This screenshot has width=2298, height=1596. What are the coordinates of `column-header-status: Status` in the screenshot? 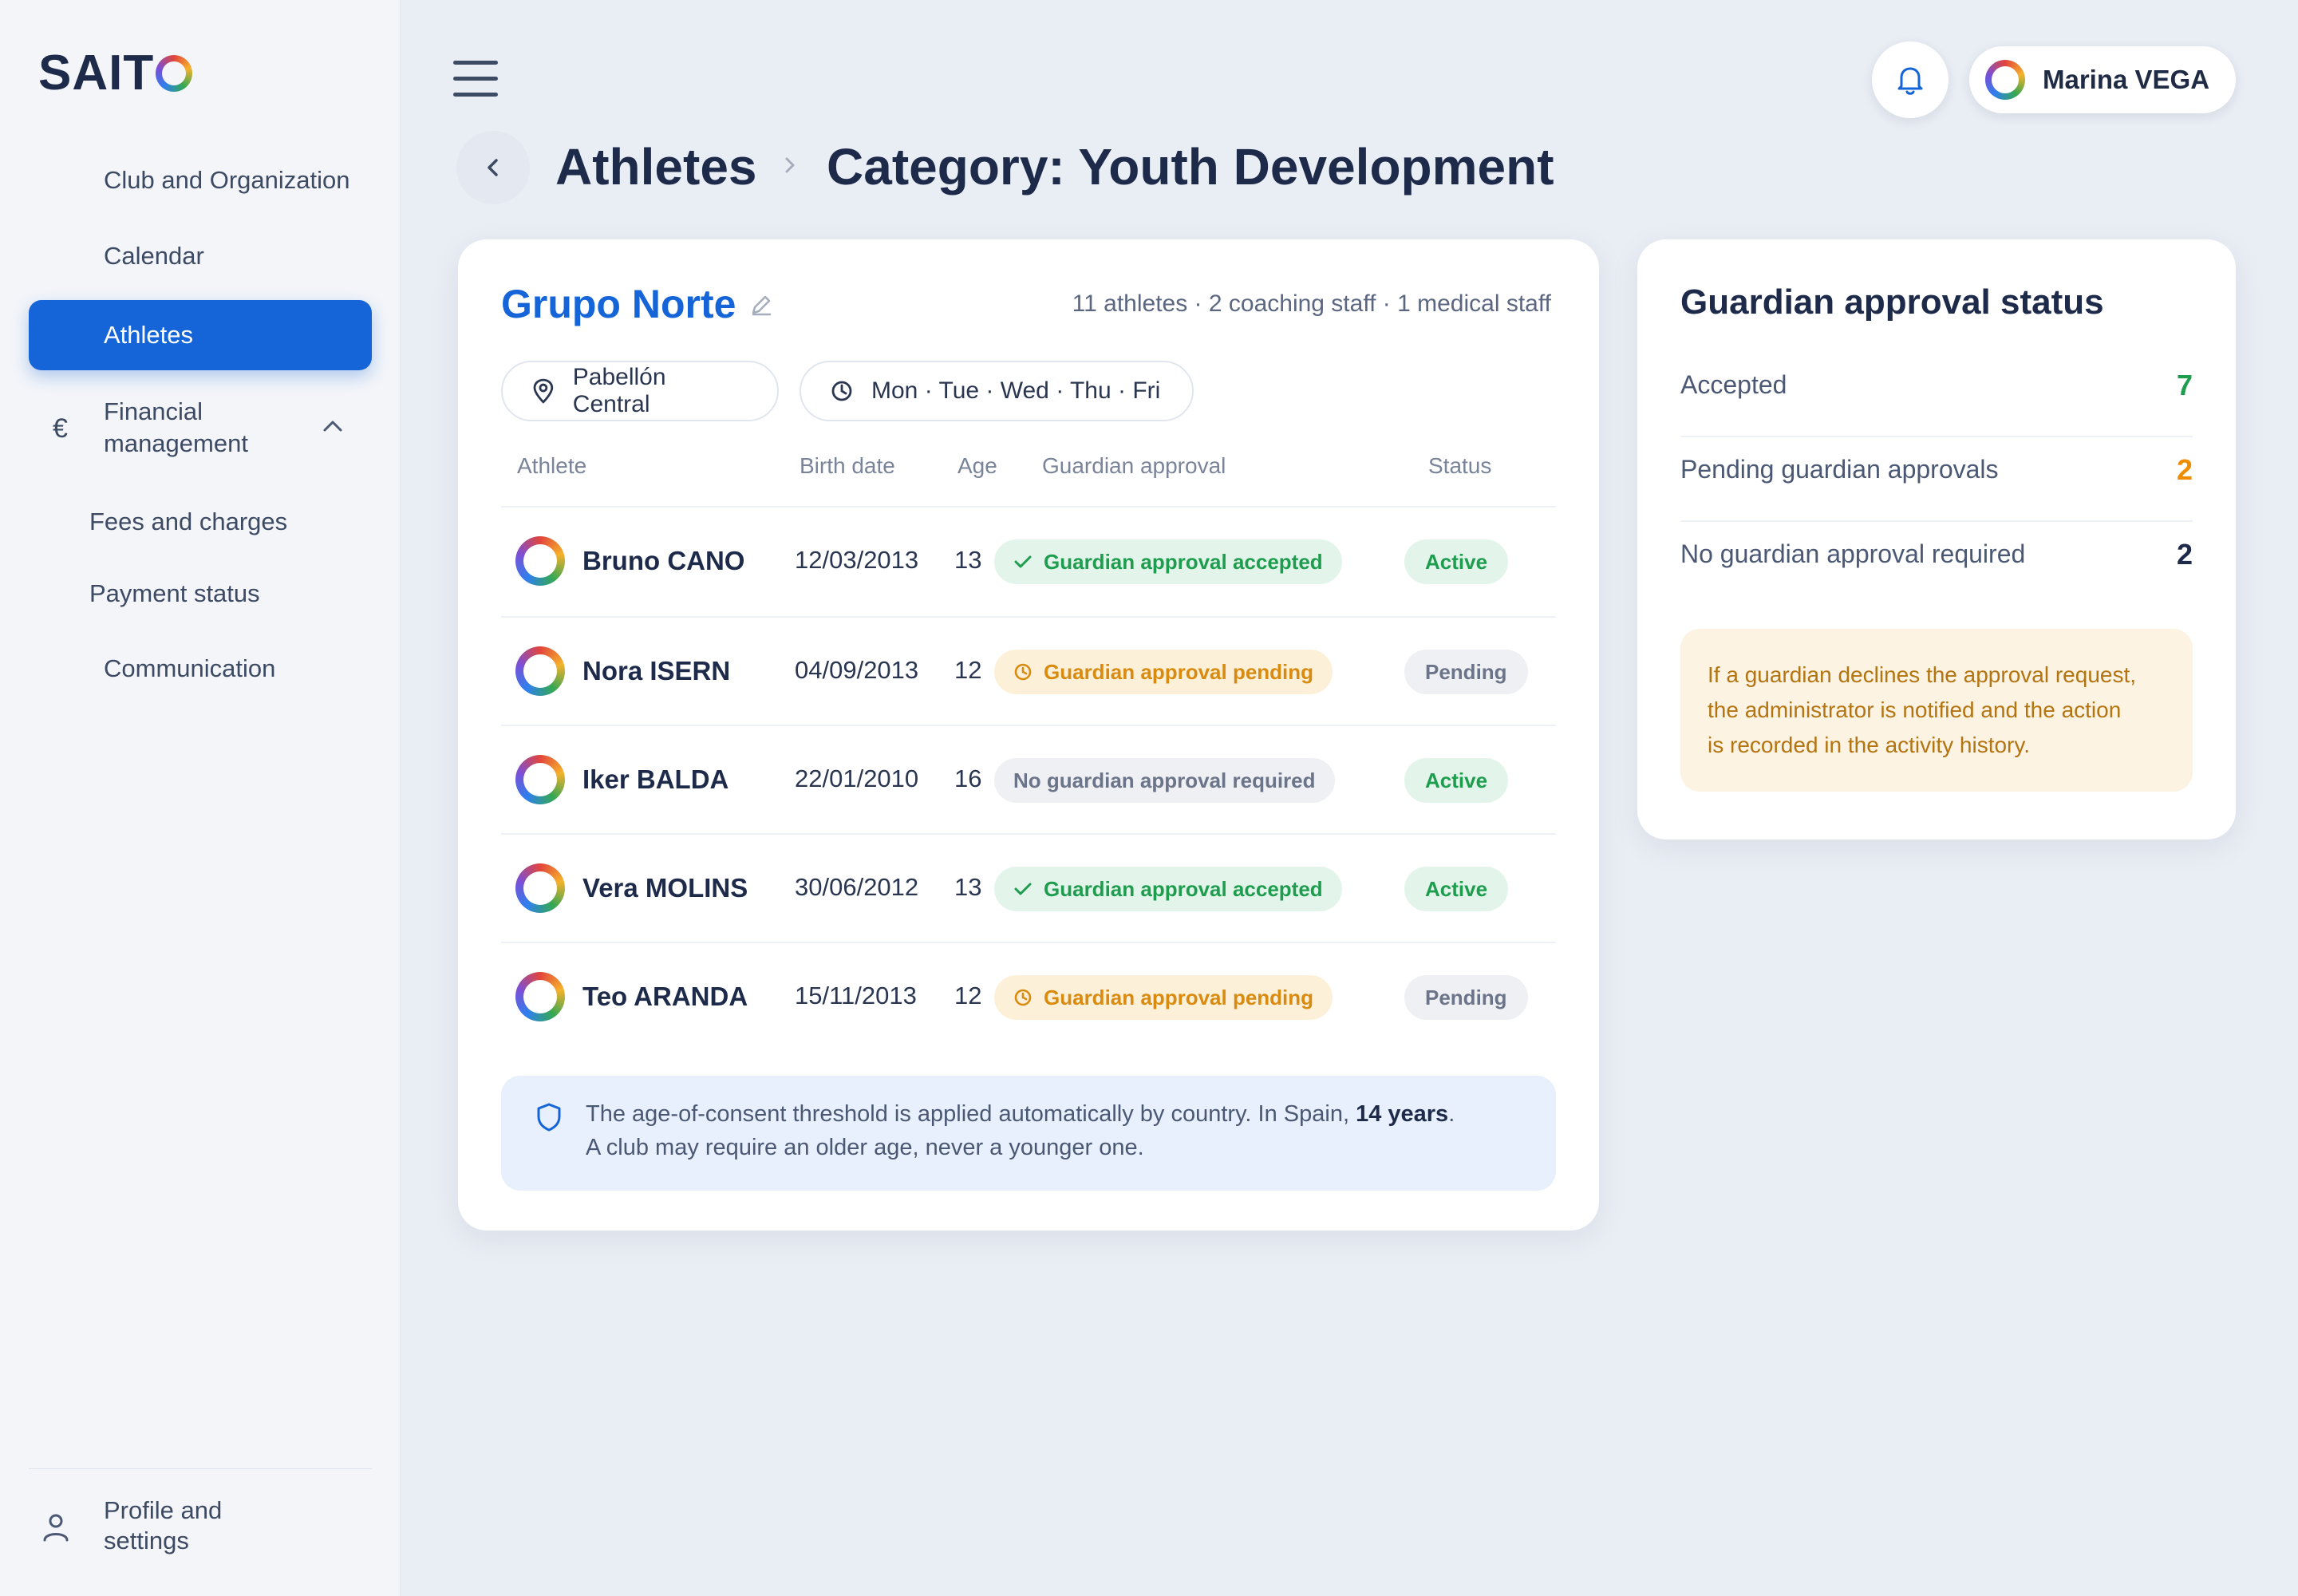 It's located at (1460, 466).